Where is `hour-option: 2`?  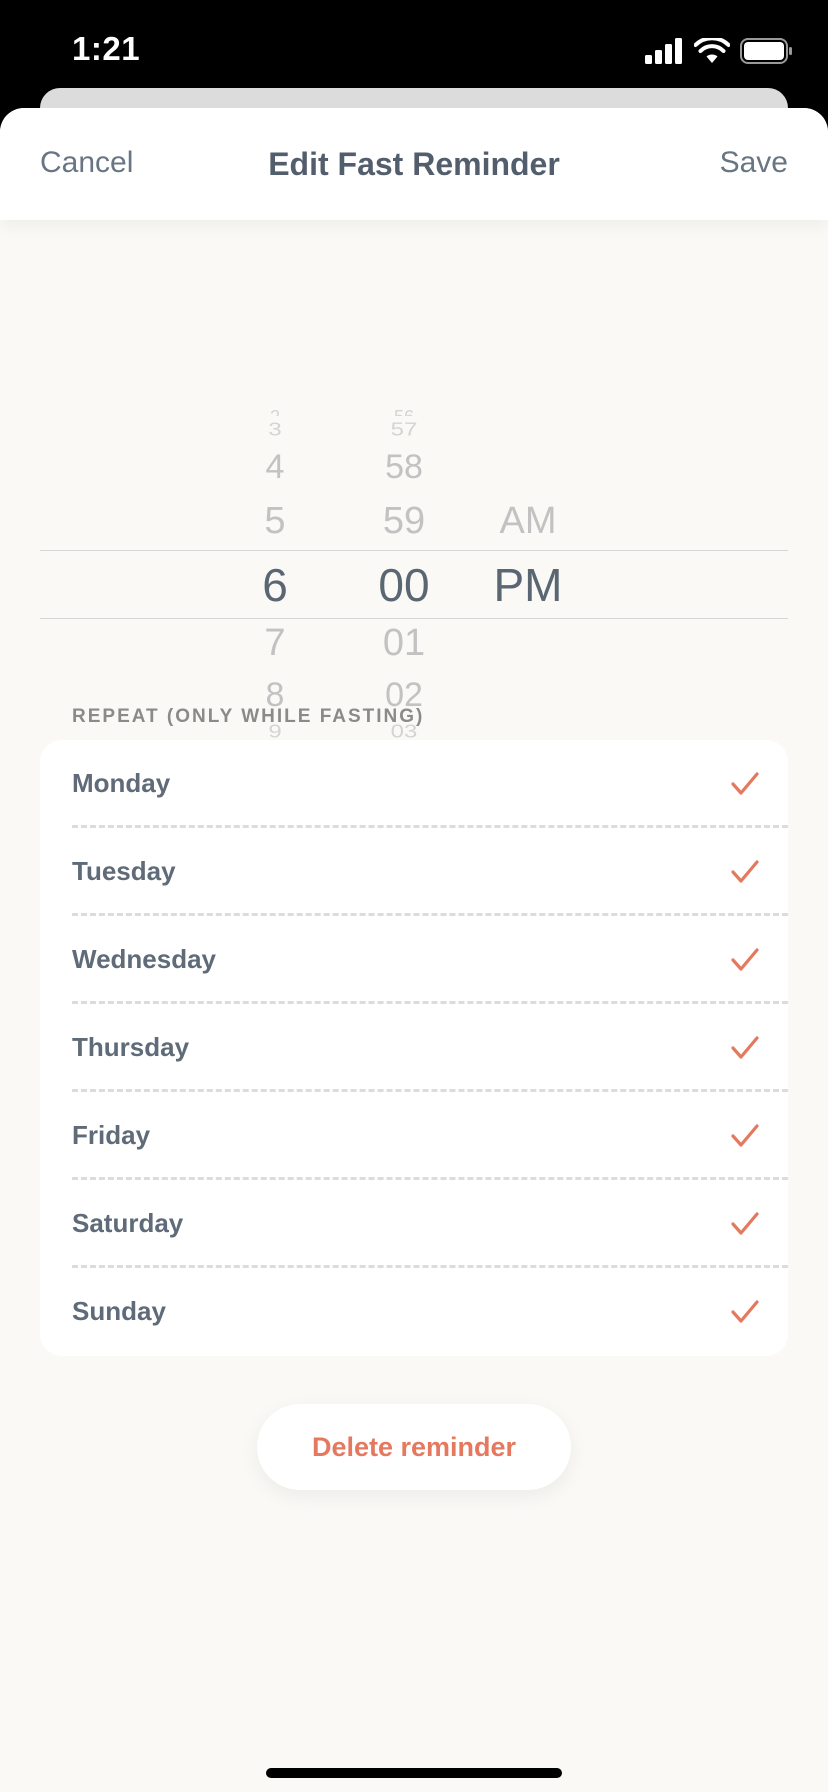
hour-option: 2 is located at coordinates (275, 412).